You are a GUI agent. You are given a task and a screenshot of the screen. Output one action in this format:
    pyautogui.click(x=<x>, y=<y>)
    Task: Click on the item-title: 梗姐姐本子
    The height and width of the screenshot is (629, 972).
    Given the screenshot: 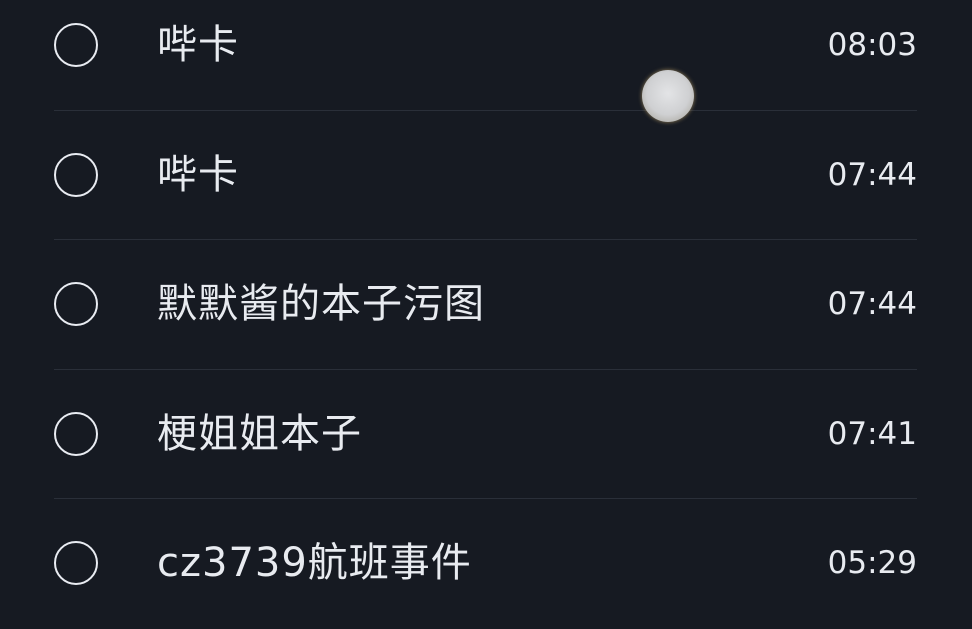 What is the action you would take?
    pyautogui.click(x=259, y=433)
    